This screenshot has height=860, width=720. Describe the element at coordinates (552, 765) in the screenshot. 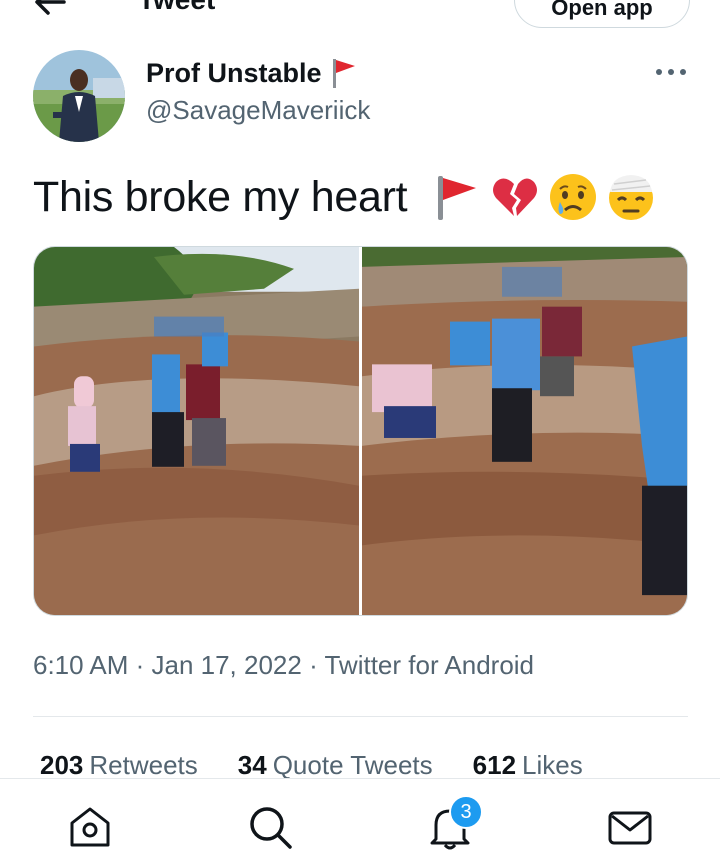

I see `likes-label: Likes` at that location.